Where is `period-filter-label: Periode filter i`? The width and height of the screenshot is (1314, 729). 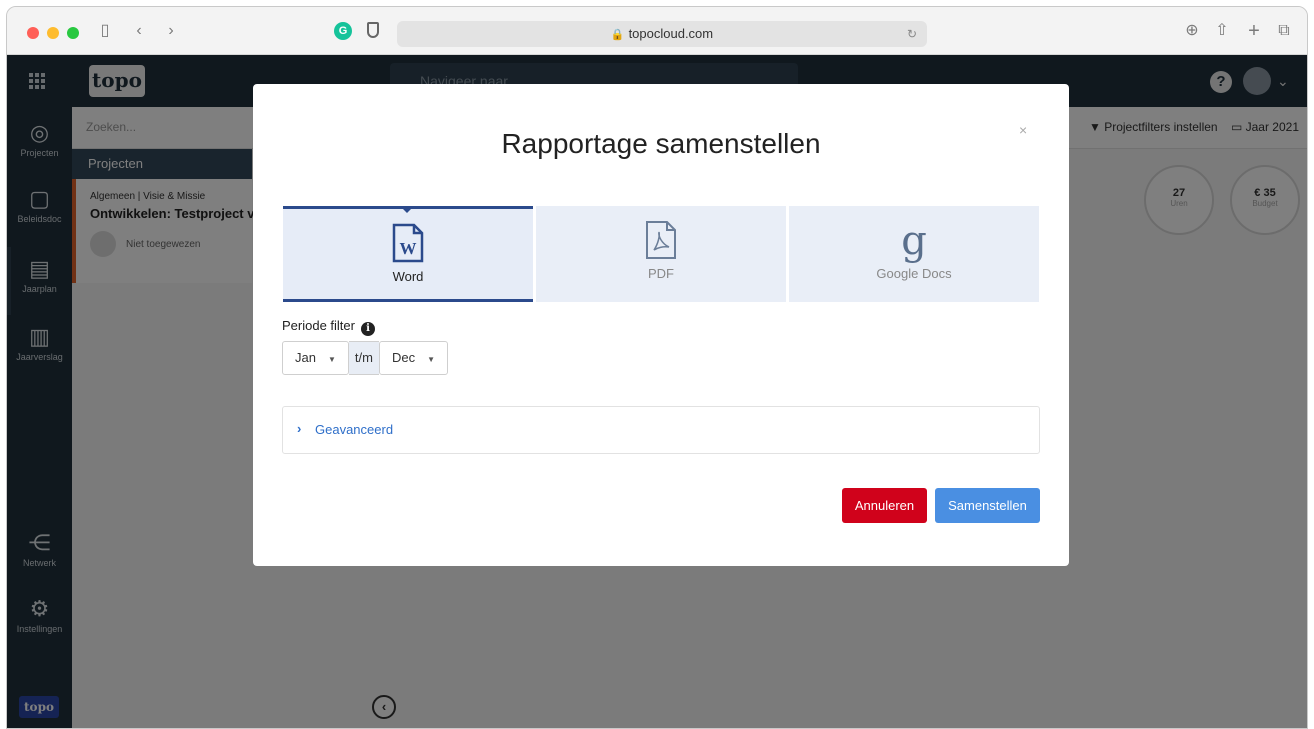
period-filter-label: Periode filter i is located at coordinates (328, 327).